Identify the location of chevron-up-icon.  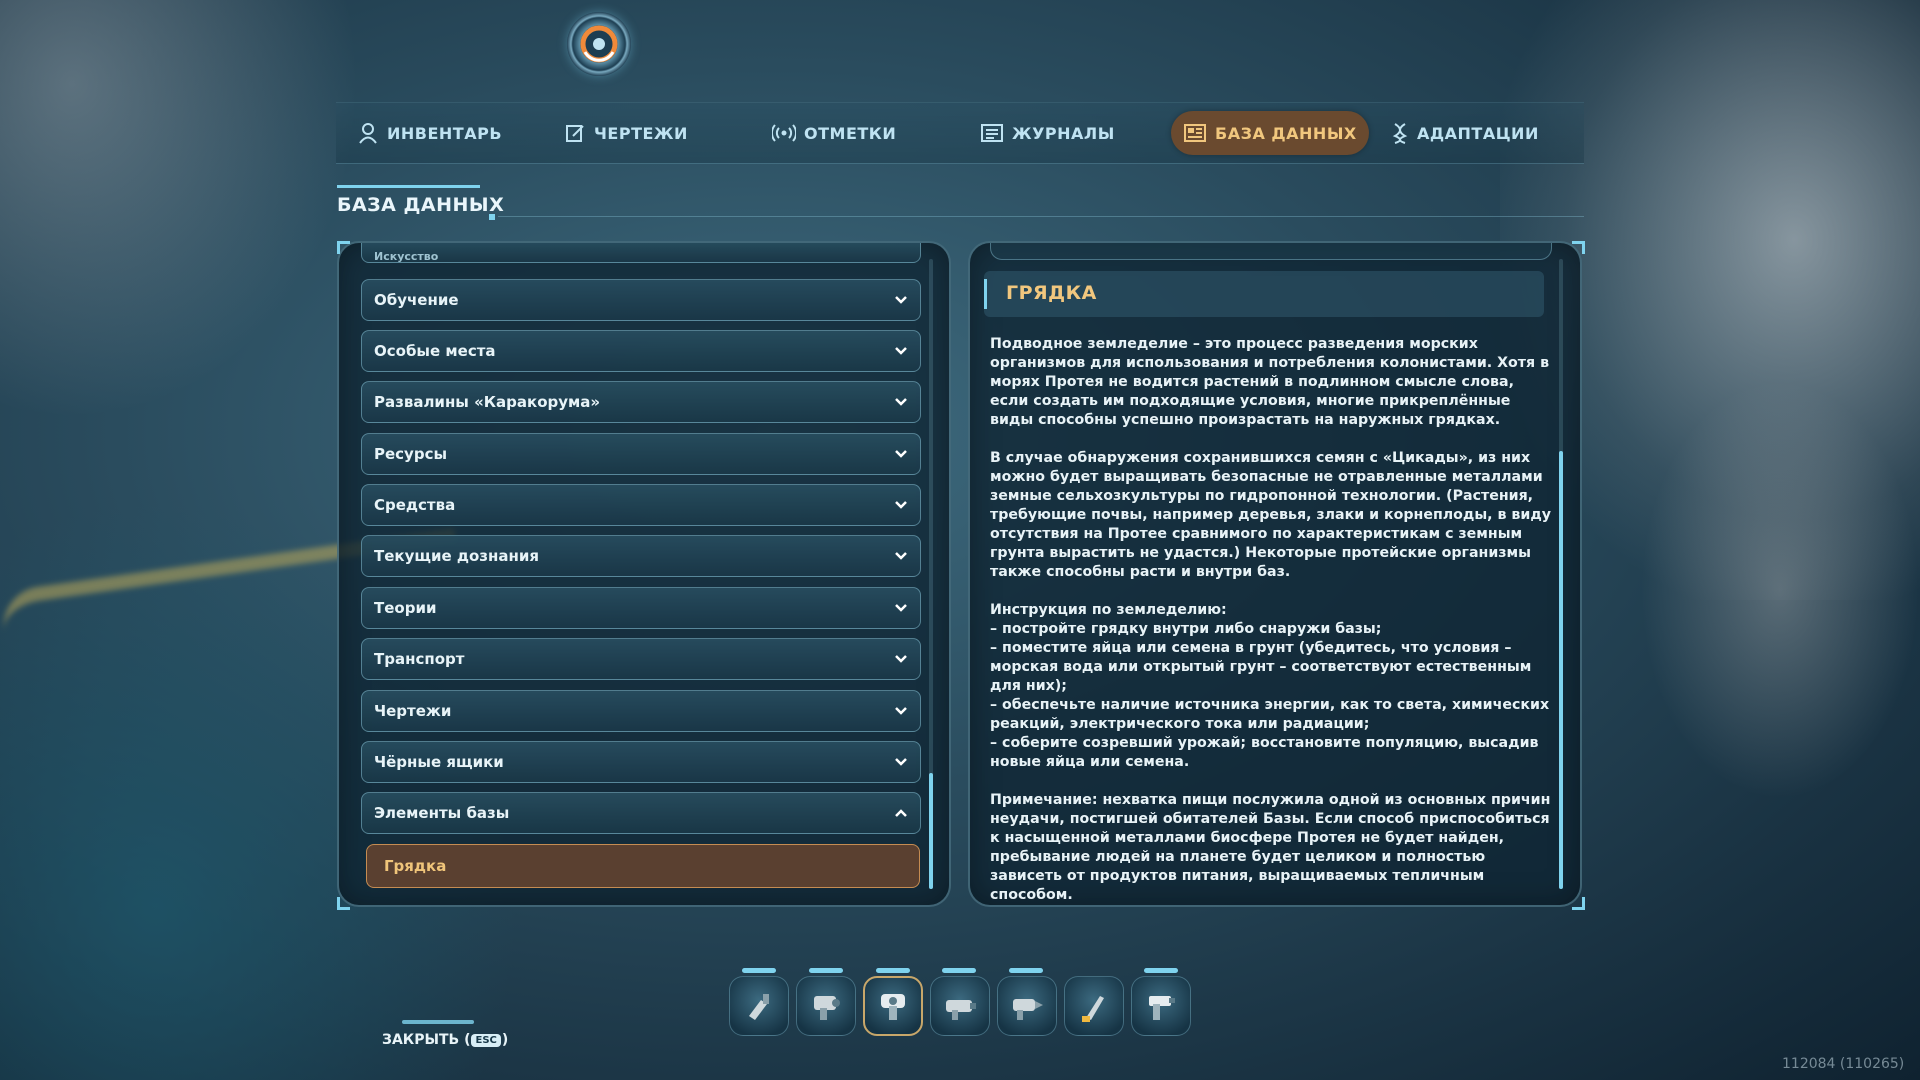
(901, 813).